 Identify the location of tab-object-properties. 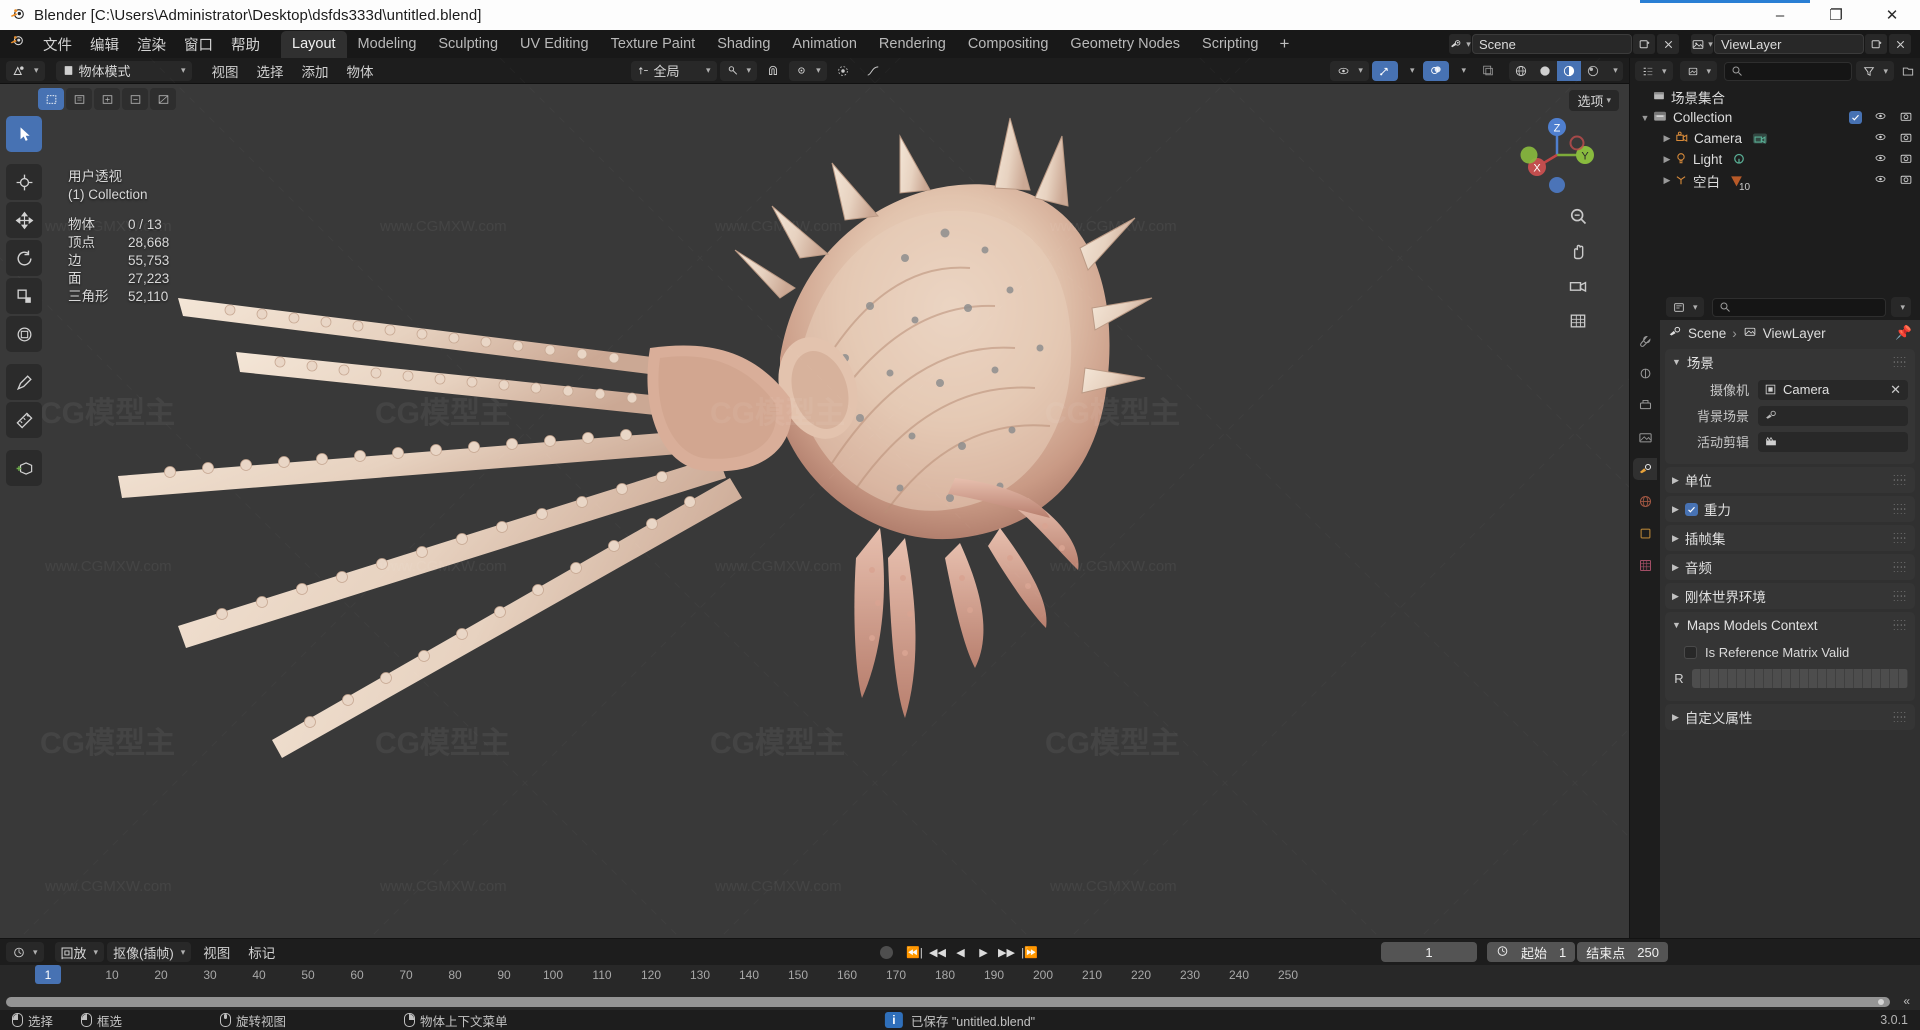
(1645, 533).